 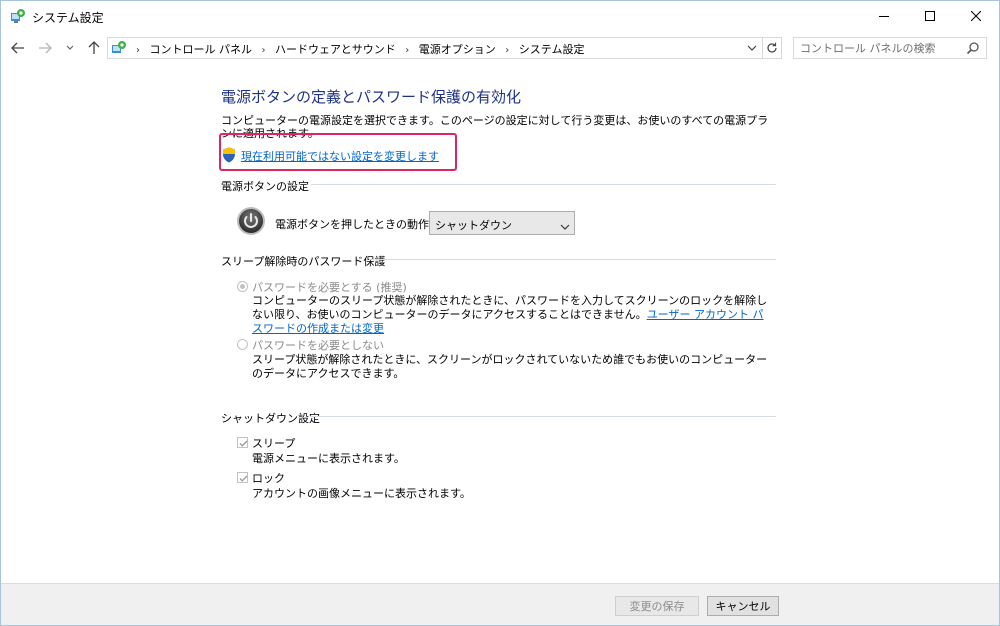 I want to click on close-icon, so click(x=976, y=16).